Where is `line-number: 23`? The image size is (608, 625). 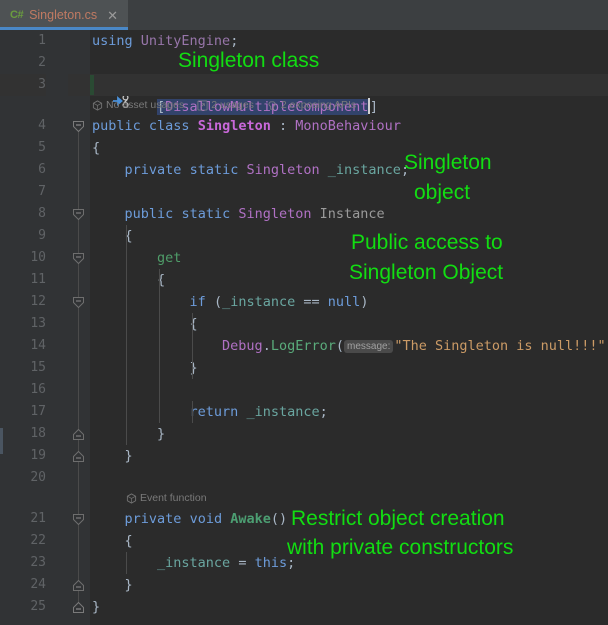 line-number: 23 is located at coordinates (38, 562).